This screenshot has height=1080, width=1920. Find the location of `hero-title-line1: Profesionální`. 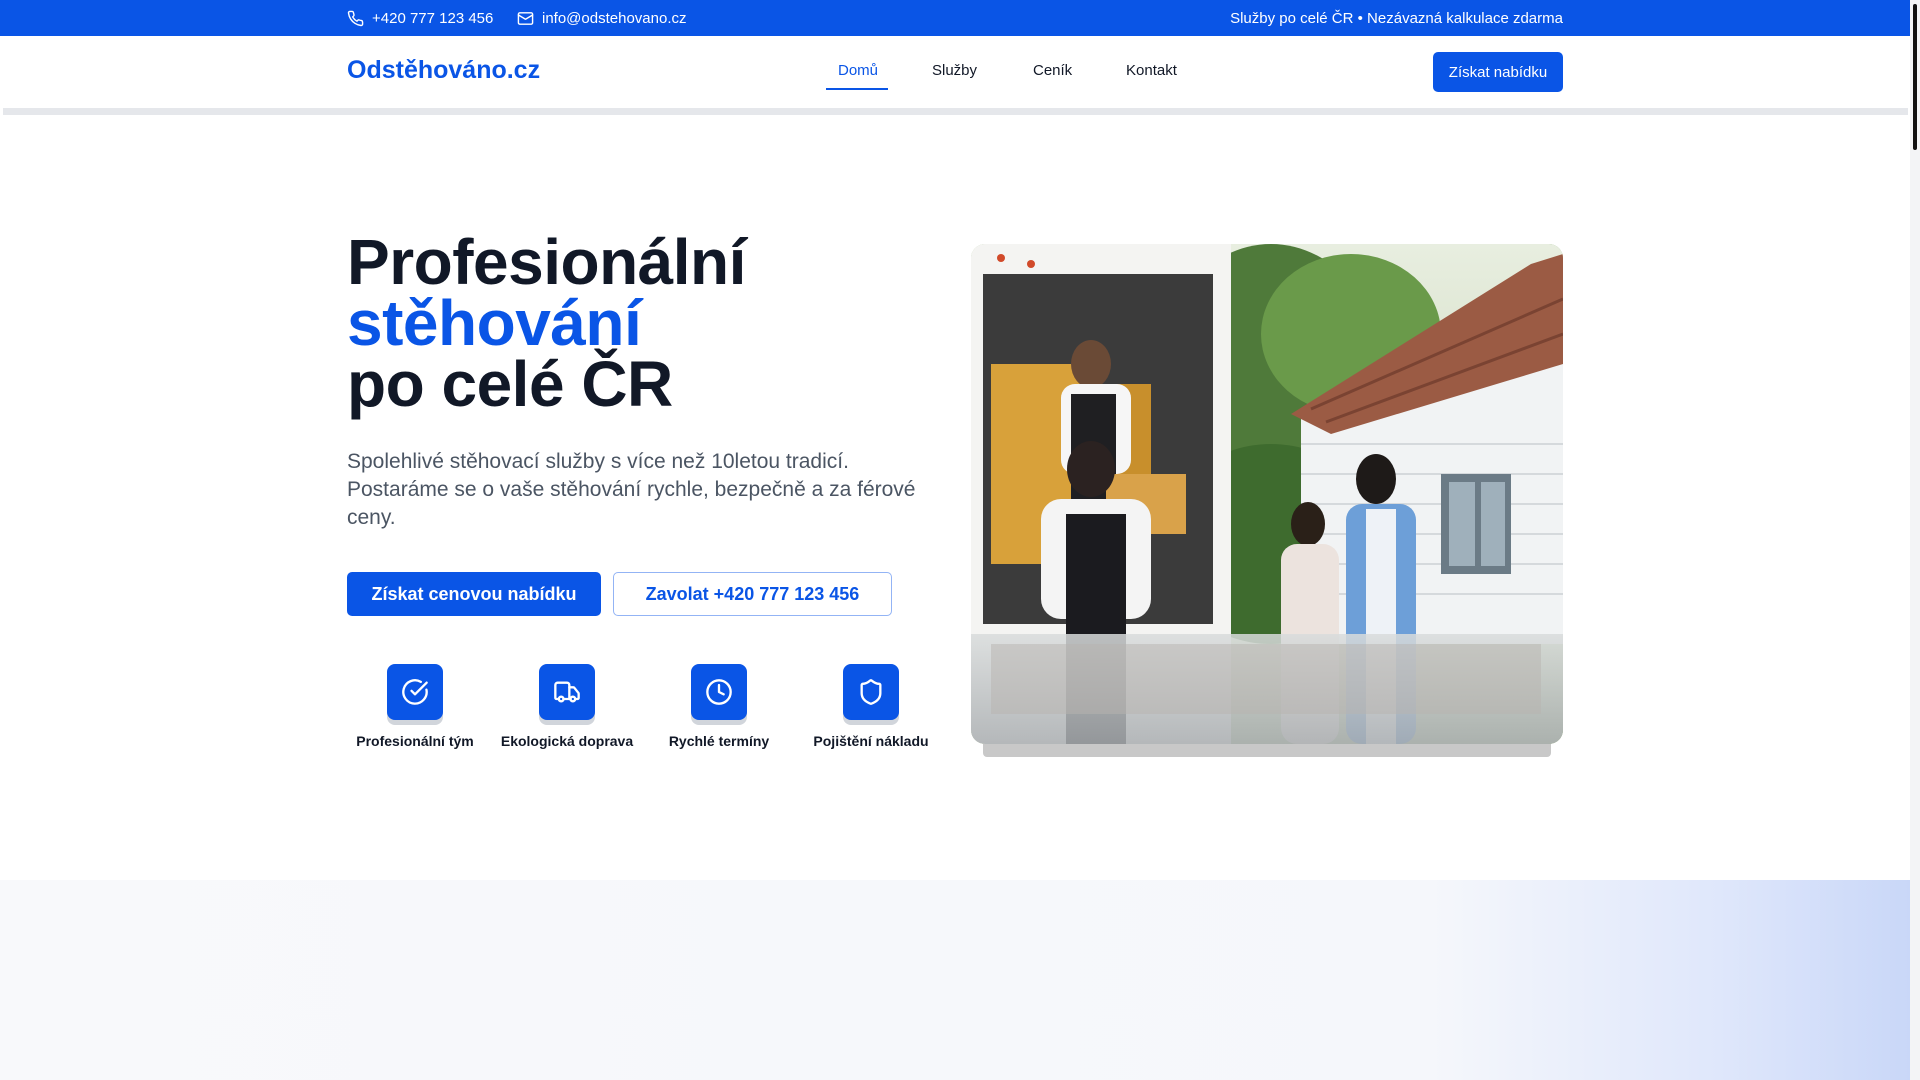

hero-title-line1: Profesionální is located at coordinates (546, 262).